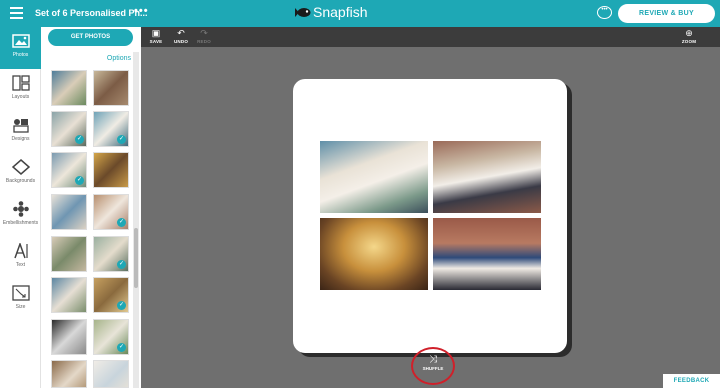 The image size is (720, 388). I want to click on size-icon, so click(20, 293).